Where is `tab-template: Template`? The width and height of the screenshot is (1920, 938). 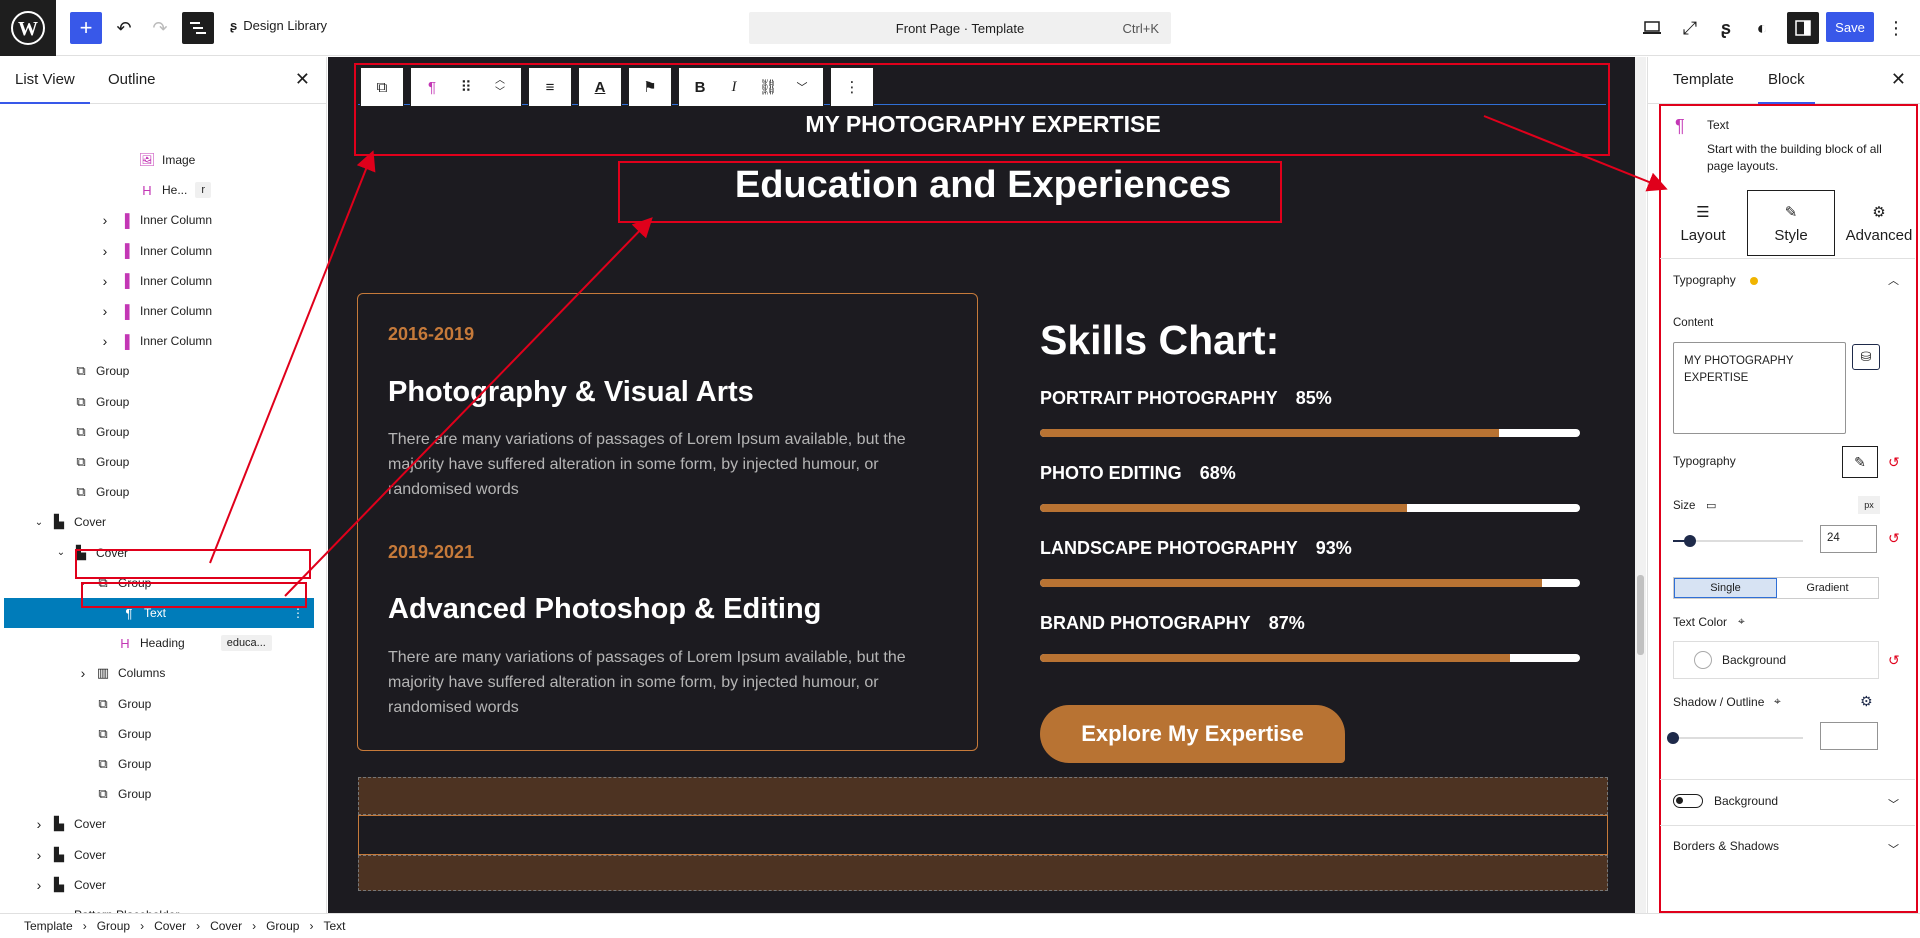 tab-template: Template is located at coordinates (1703, 79).